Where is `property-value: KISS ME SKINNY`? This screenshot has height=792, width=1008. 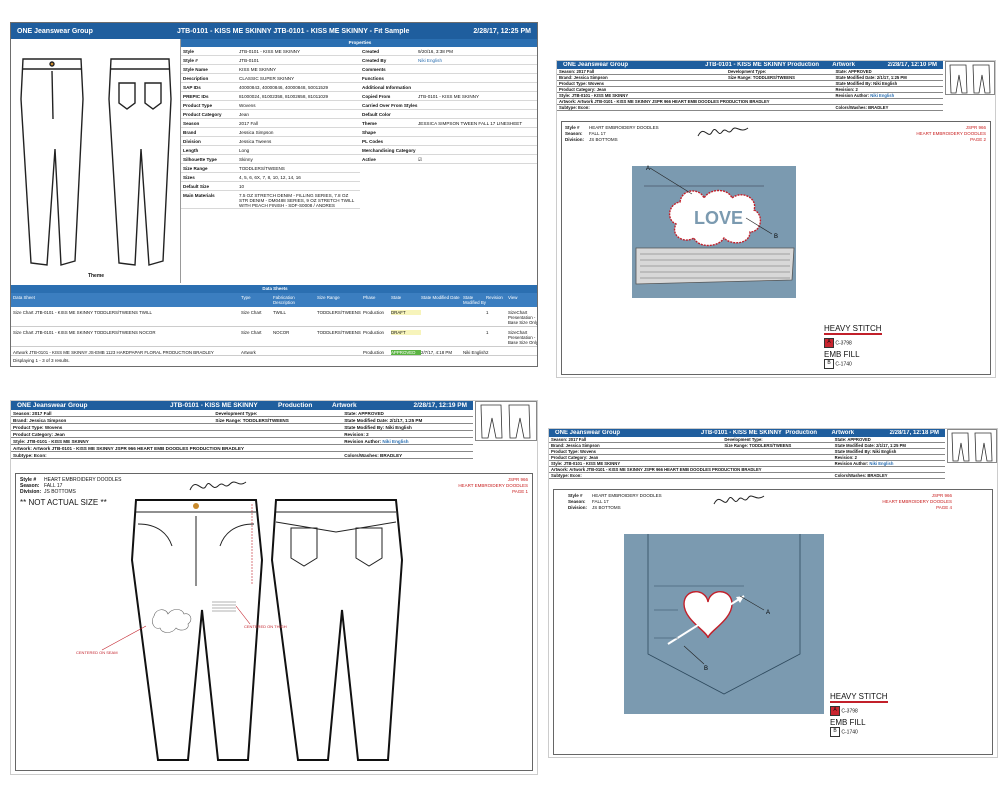
property-value: KISS ME SKINNY is located at coordinates (258, 69).